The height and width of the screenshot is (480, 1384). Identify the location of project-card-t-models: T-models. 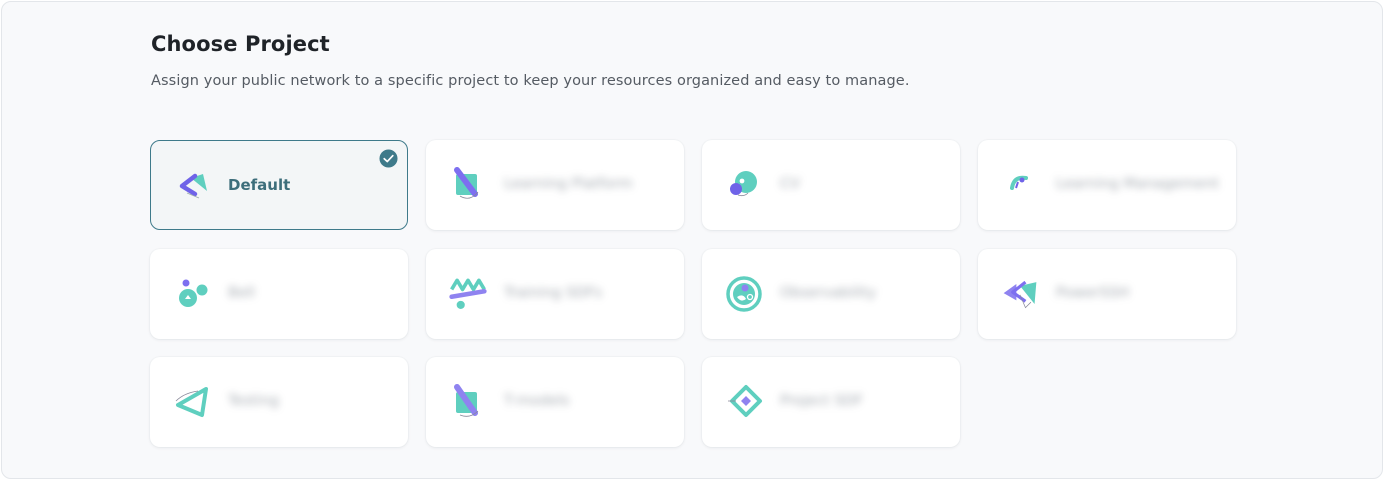
(555, 402).